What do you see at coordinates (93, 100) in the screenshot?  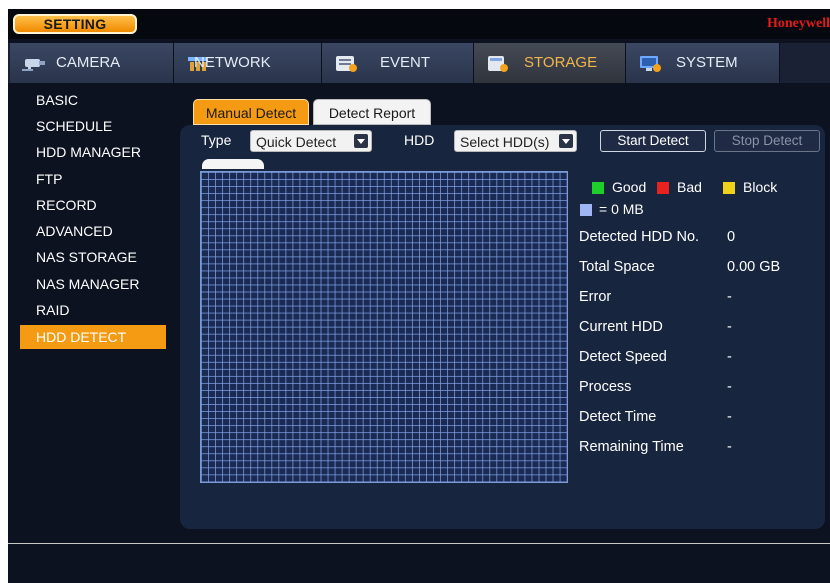 I see `sidebar-item-basic: BASIC` at bounding box center [93, 100].